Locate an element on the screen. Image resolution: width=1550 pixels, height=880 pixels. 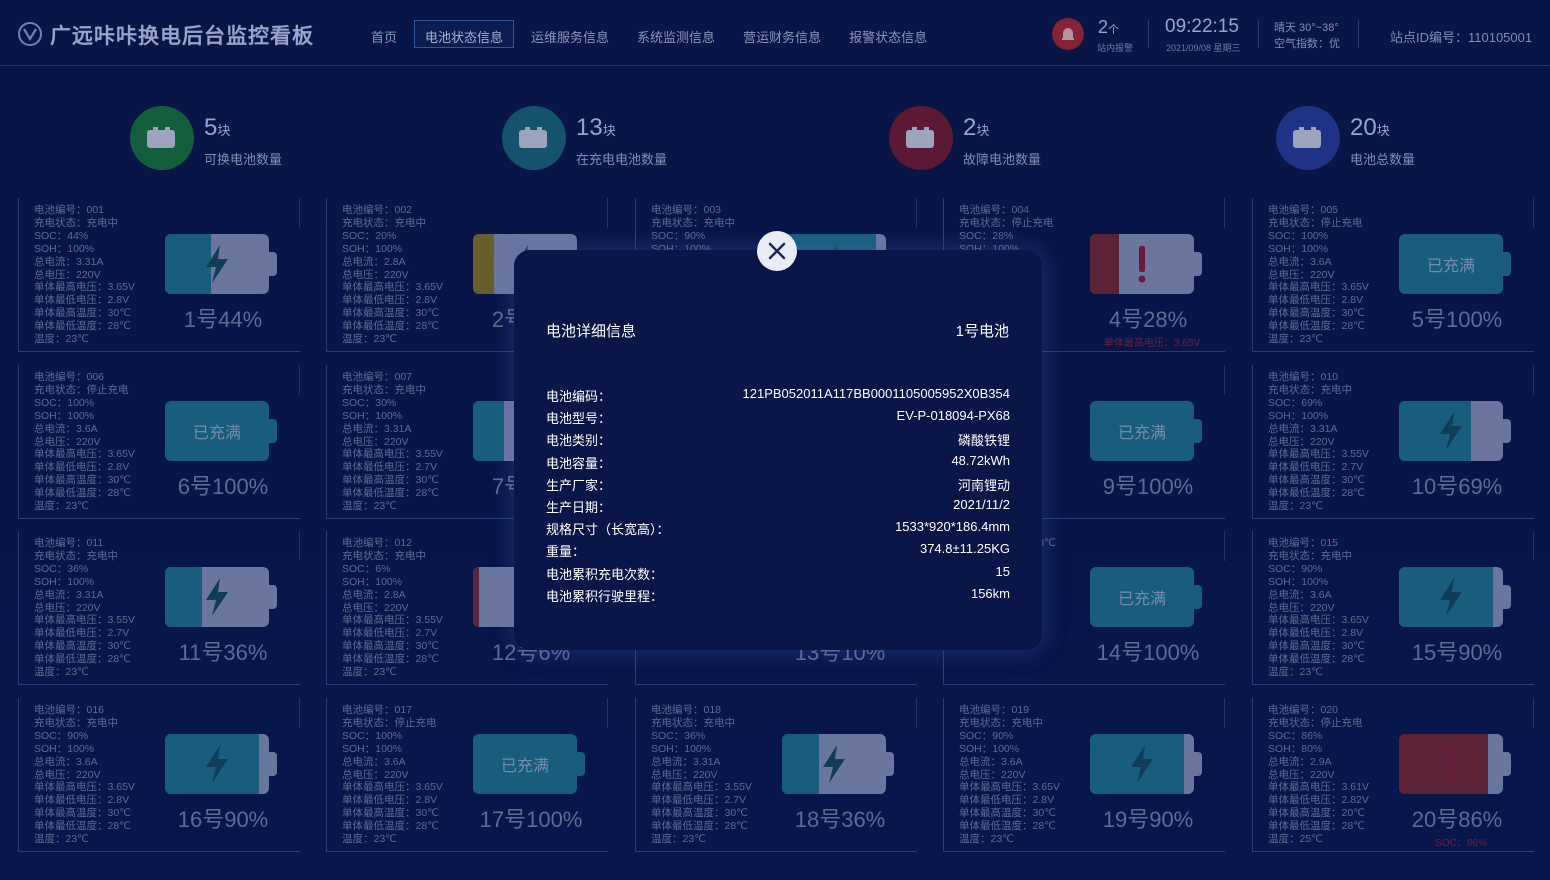
detail-value: 156km is located at coordinates (990, 593).